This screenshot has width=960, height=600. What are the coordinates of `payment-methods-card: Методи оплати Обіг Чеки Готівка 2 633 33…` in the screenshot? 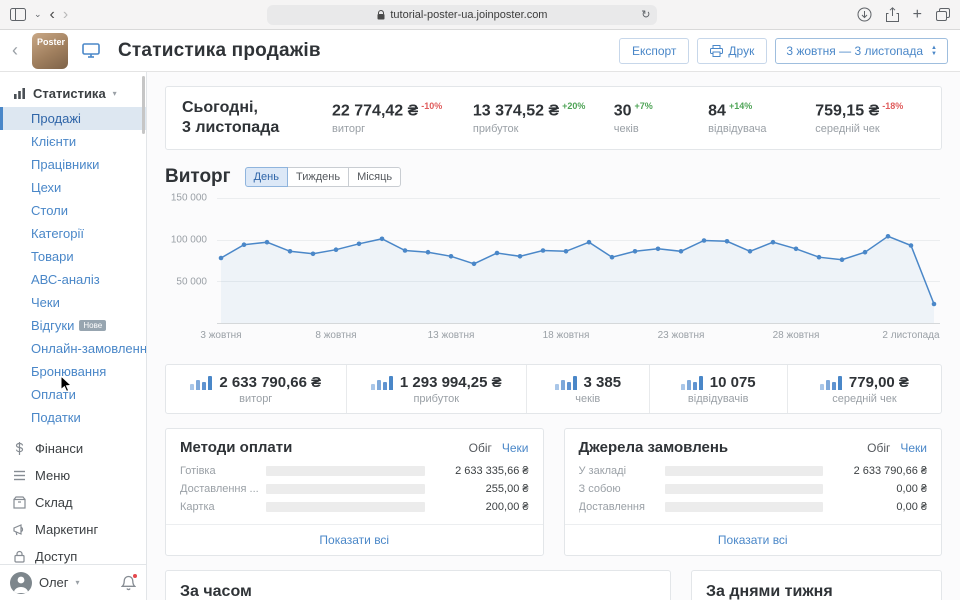 It's located at (354, 492).